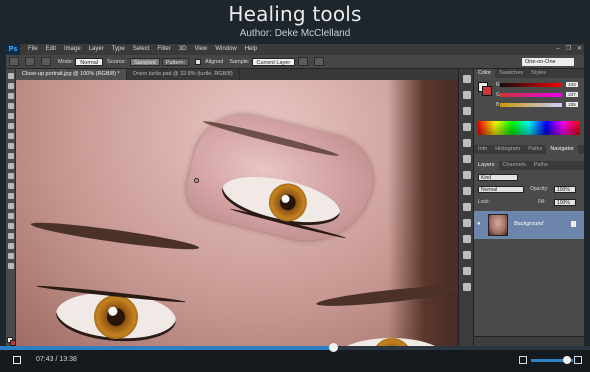 The image size is (590, 372). I want to click on red-value: 243, so click(572, 84).